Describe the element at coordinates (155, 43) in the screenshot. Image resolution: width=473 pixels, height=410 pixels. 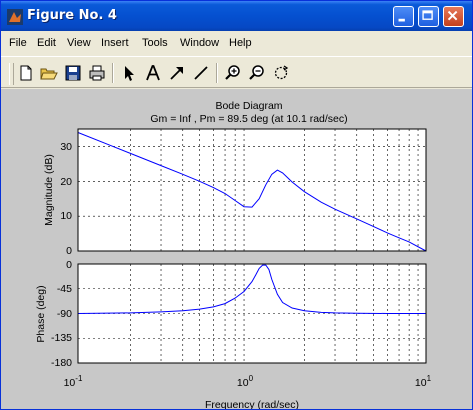
I see `menu-tools: Tools` at that location.